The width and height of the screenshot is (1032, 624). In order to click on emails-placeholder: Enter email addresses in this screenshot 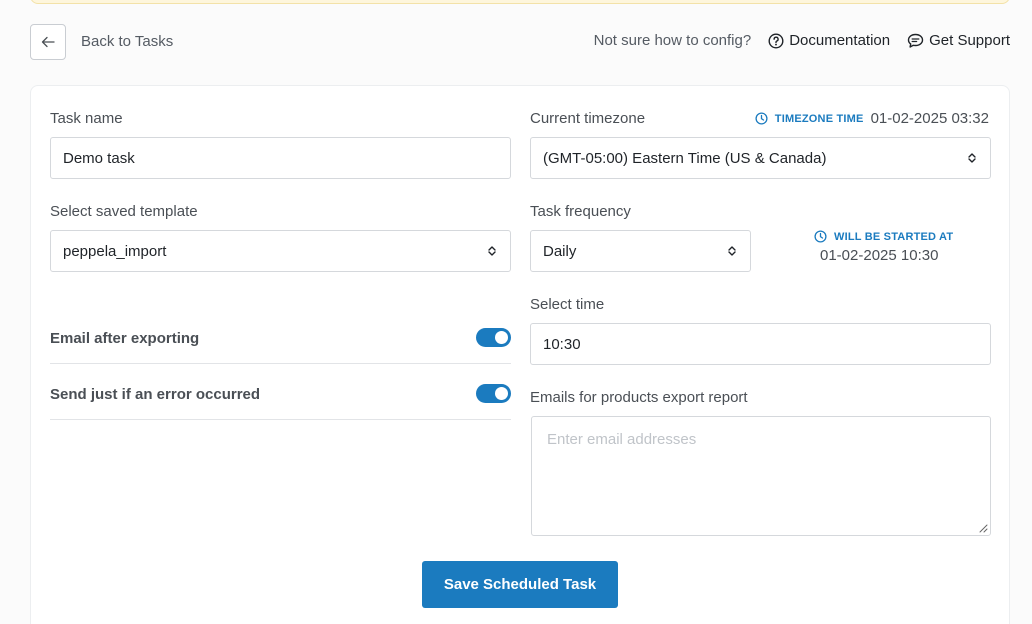, I will do `click(622, 439)`.